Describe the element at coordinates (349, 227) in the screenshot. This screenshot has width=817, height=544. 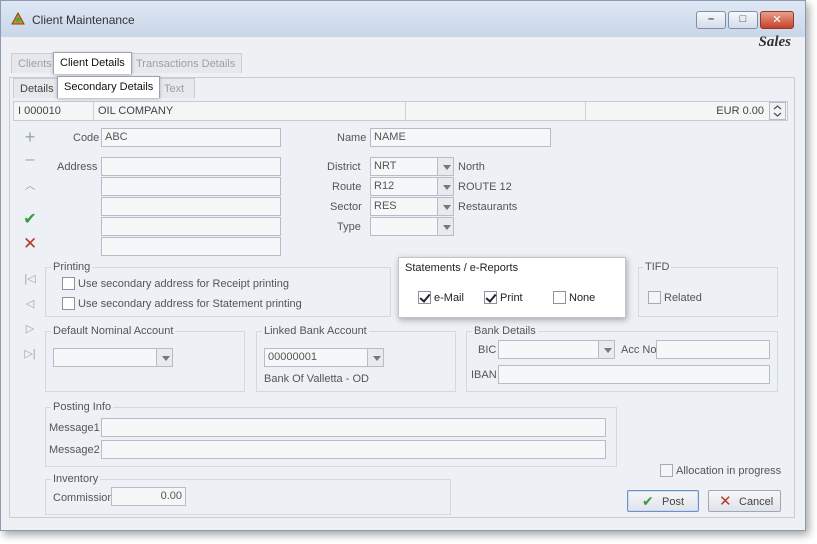
I see `type-label: Type` at that location.